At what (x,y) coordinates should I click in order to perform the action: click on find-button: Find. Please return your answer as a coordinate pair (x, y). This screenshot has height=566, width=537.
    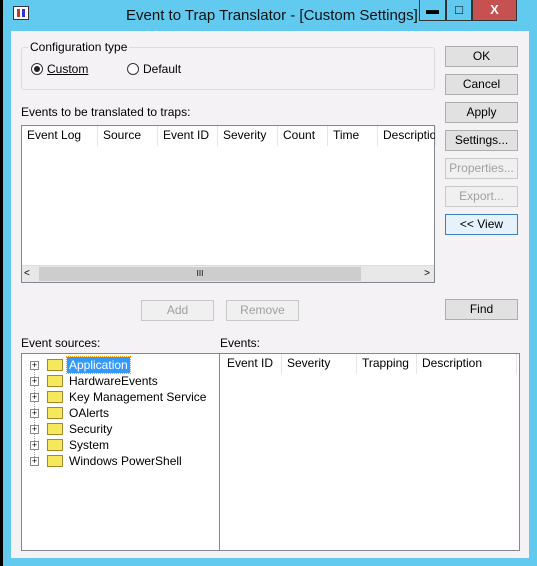
    Looking at the image, I should click on (481, 309).